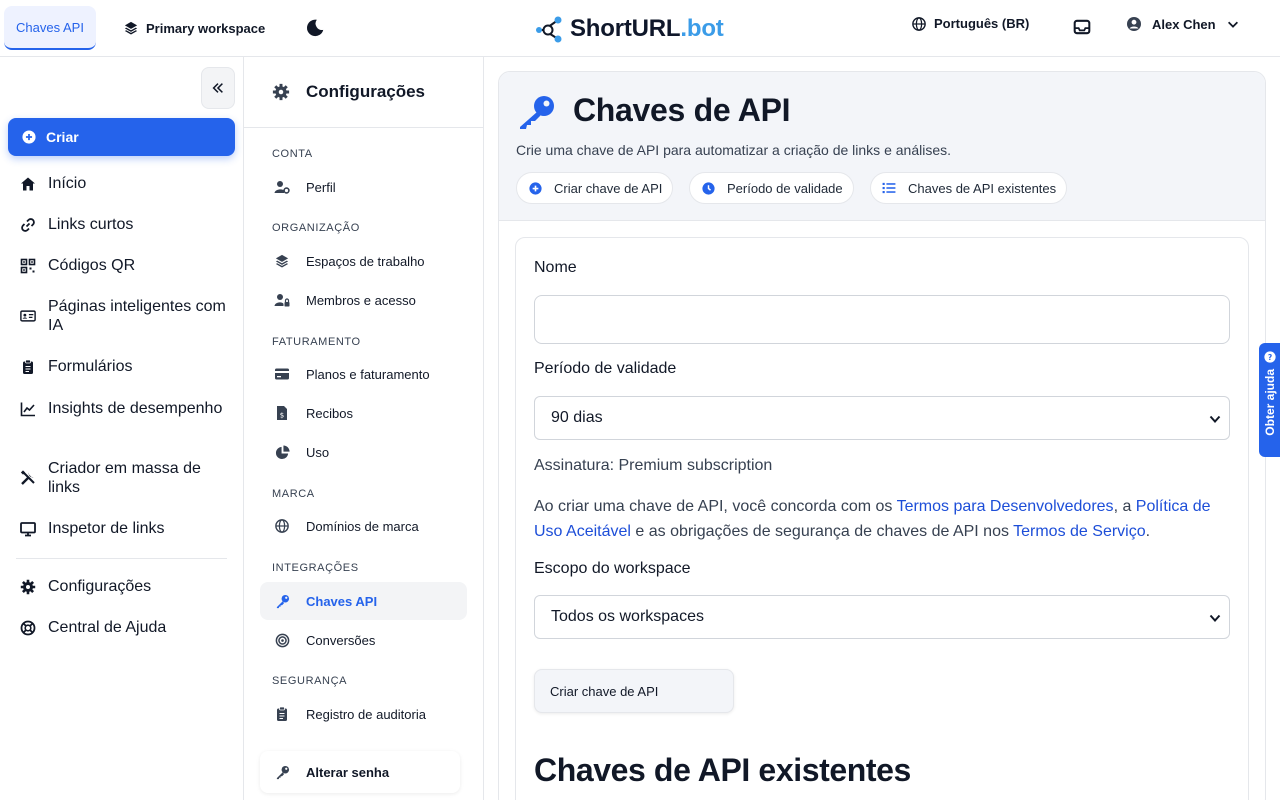 The height and width of the screenshot is (800, 1280). What do you see at coordinates (360, 772) in the screenshot?
I see `settings-item-change-password: Alterar senha` at bounding box center [360, 772].